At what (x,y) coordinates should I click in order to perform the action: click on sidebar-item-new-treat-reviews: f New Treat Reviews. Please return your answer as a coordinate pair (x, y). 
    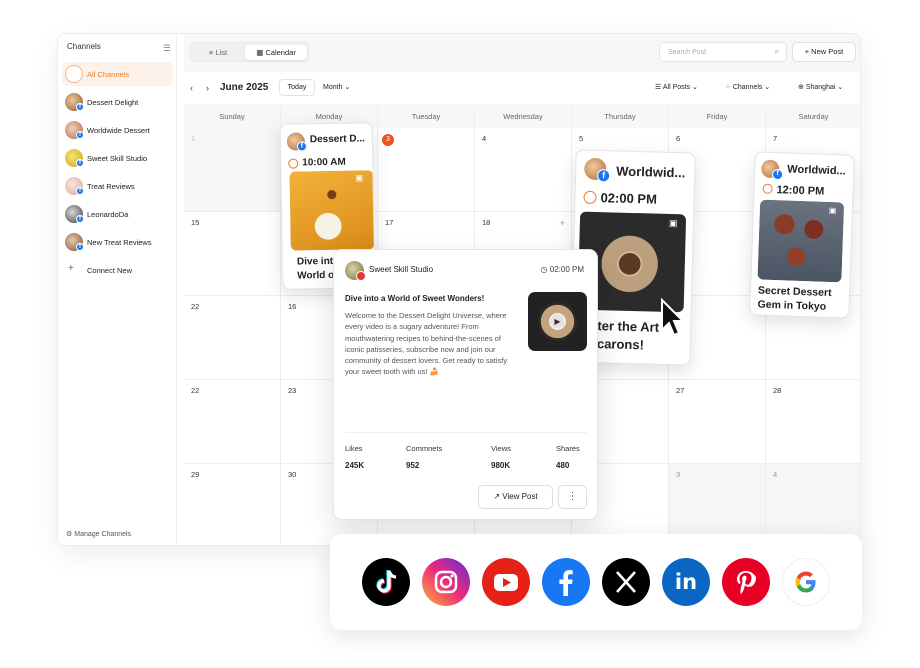
    Looking at the image, I should click on (117, 242).